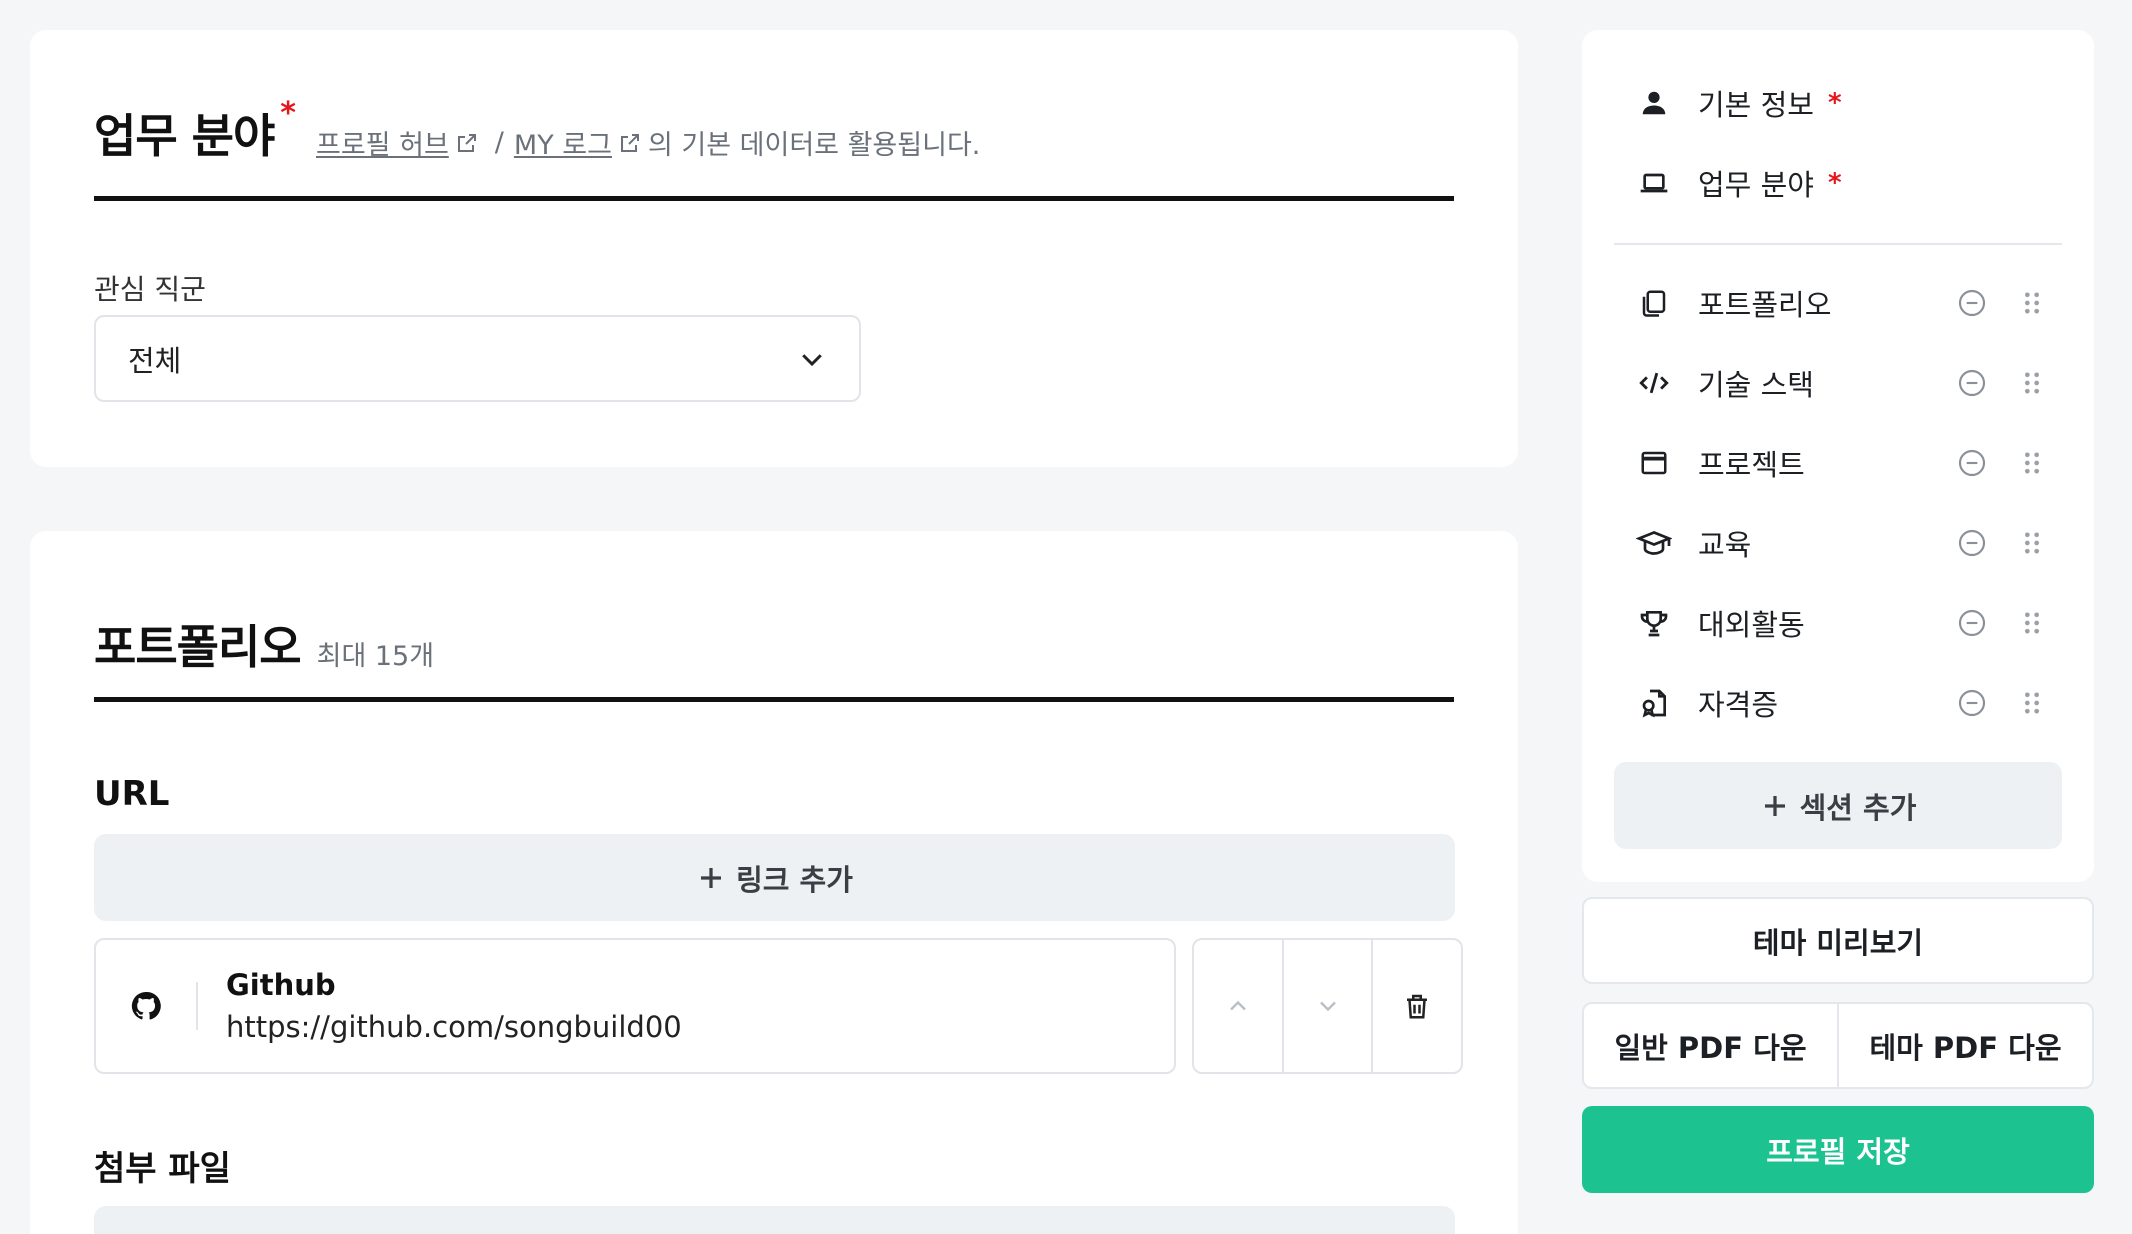 This screenshot has height=1234, width=2132. I want to click on select-value: 전체, so click(155, 360).